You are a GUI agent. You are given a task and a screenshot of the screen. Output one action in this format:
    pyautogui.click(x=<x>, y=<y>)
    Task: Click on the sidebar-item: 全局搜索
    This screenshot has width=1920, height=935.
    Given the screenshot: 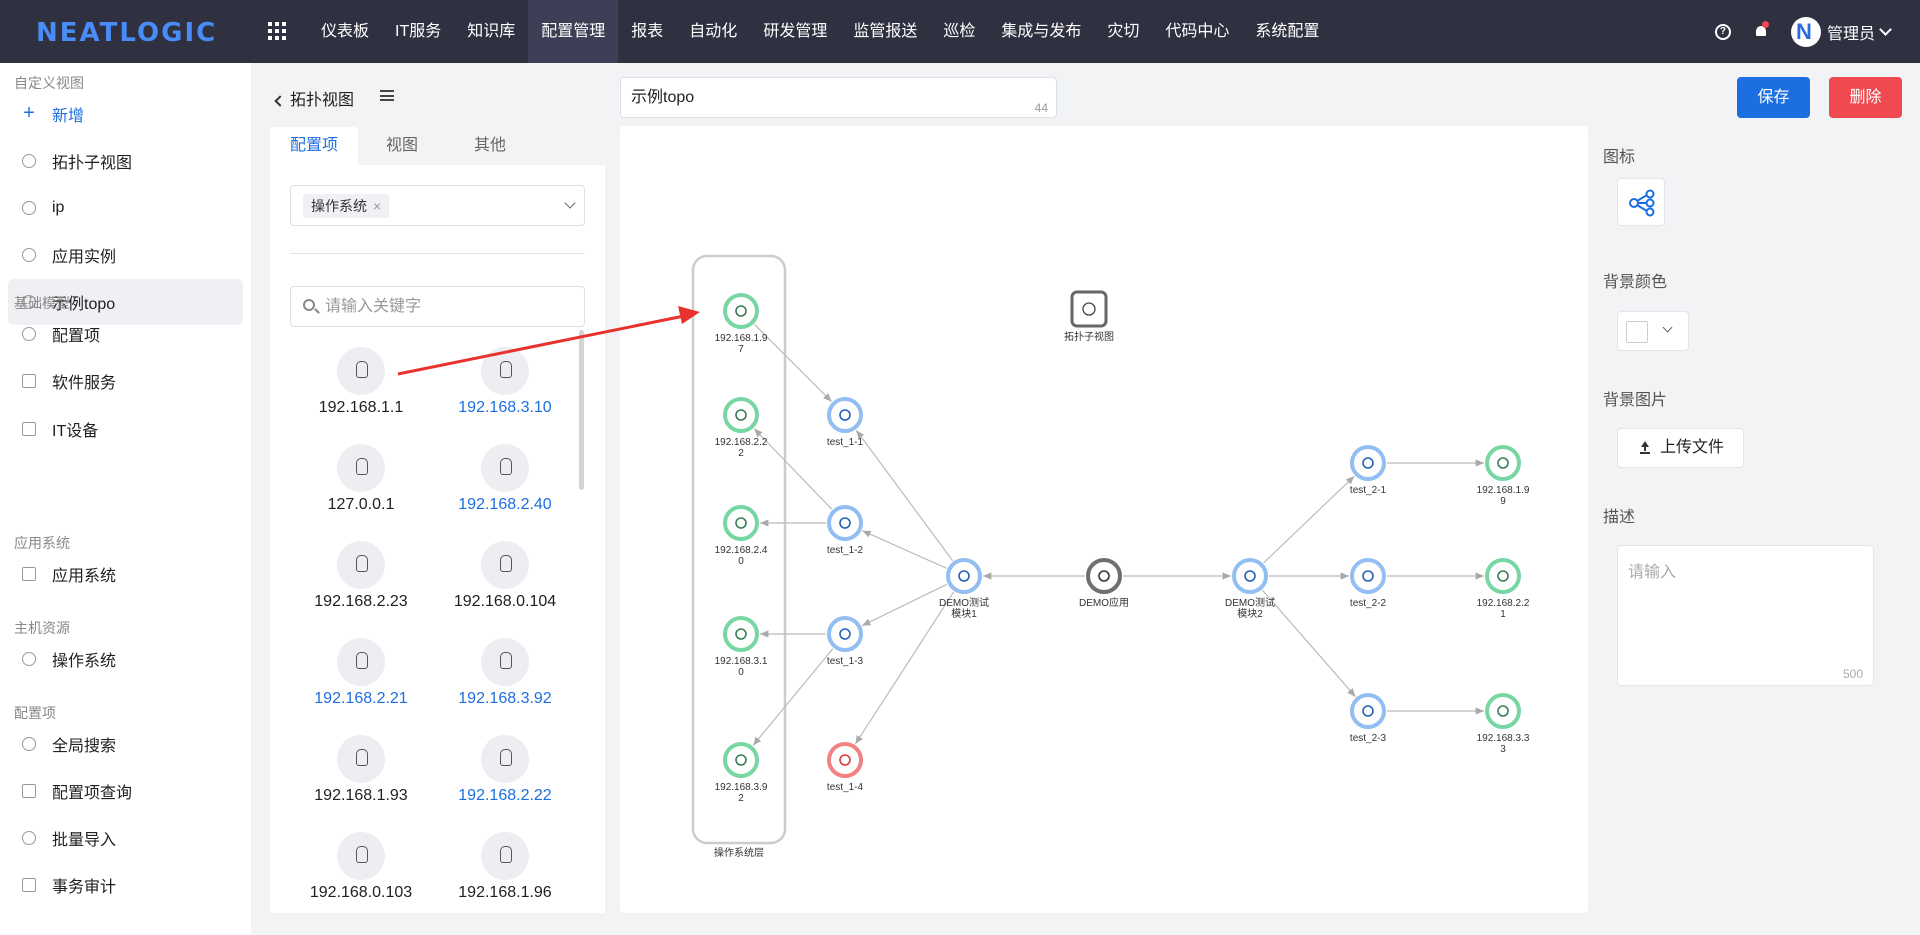 What is the action you would take?
    pyautogui.click(x=125, y=744)
    